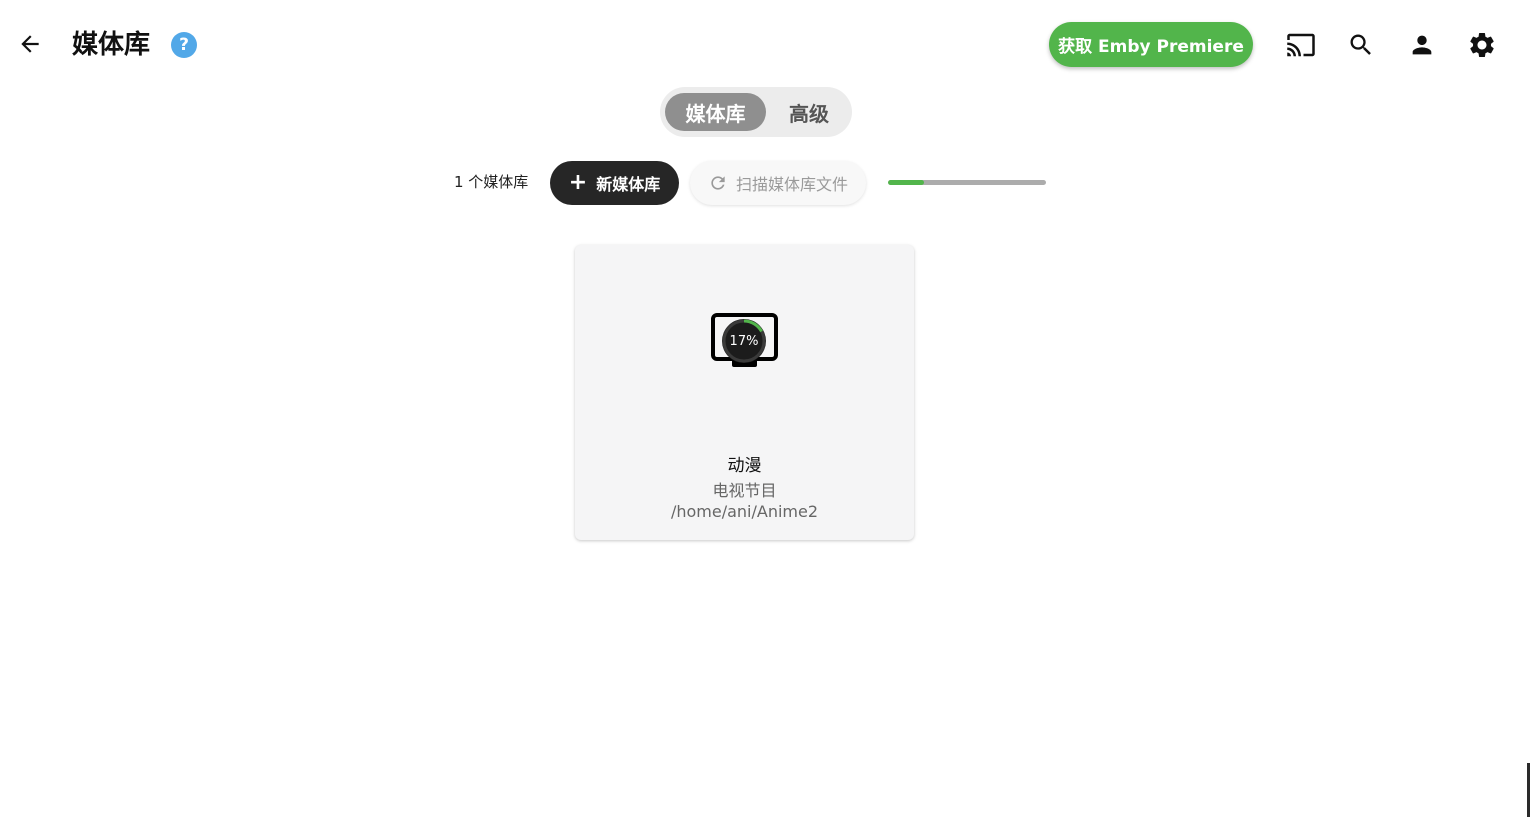 This screenshot has height=817, width=1531. What do you see at coordinates (184, 45) in the screenshot?
I see `help-icon: ?` at bounding box center [184, 45].